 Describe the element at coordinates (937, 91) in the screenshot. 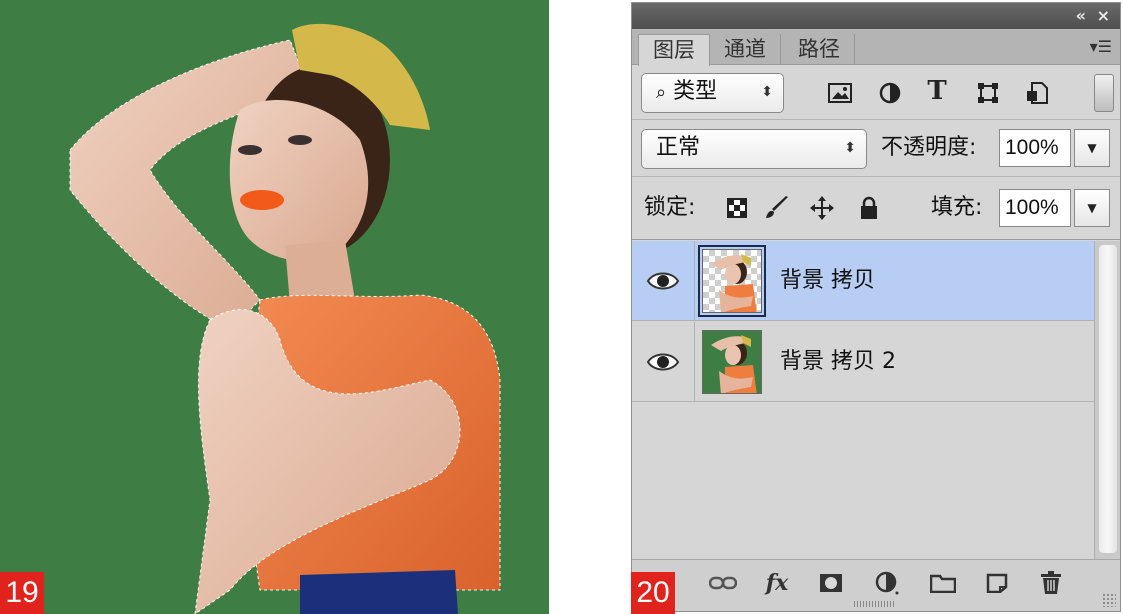

I see `type-filter-icon: T` at that location.